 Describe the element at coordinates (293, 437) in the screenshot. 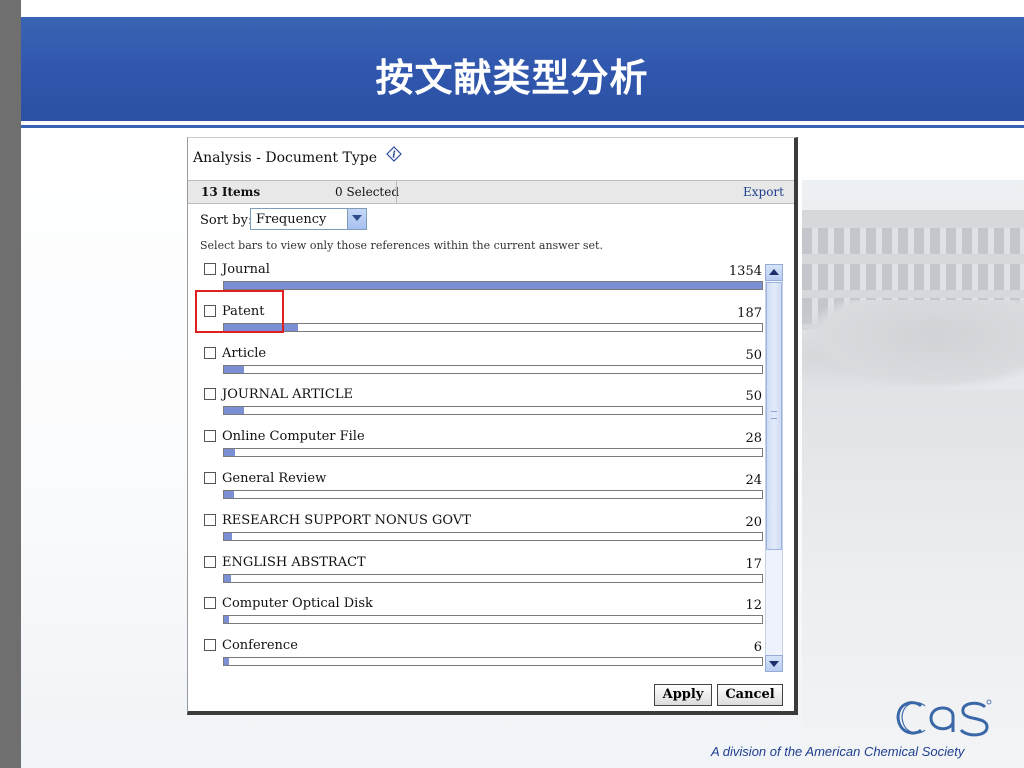

I see `document-type-label: Online Computer File` at that location.